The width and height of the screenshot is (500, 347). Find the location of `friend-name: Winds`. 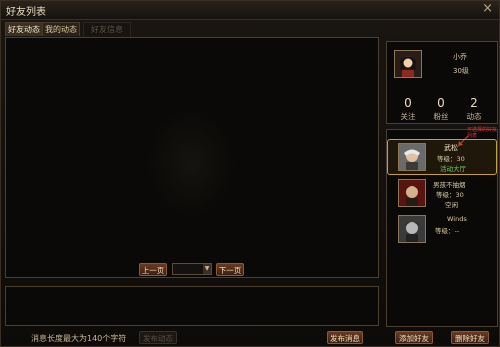

friend-name: Winds is located at coordinates (457, 219).